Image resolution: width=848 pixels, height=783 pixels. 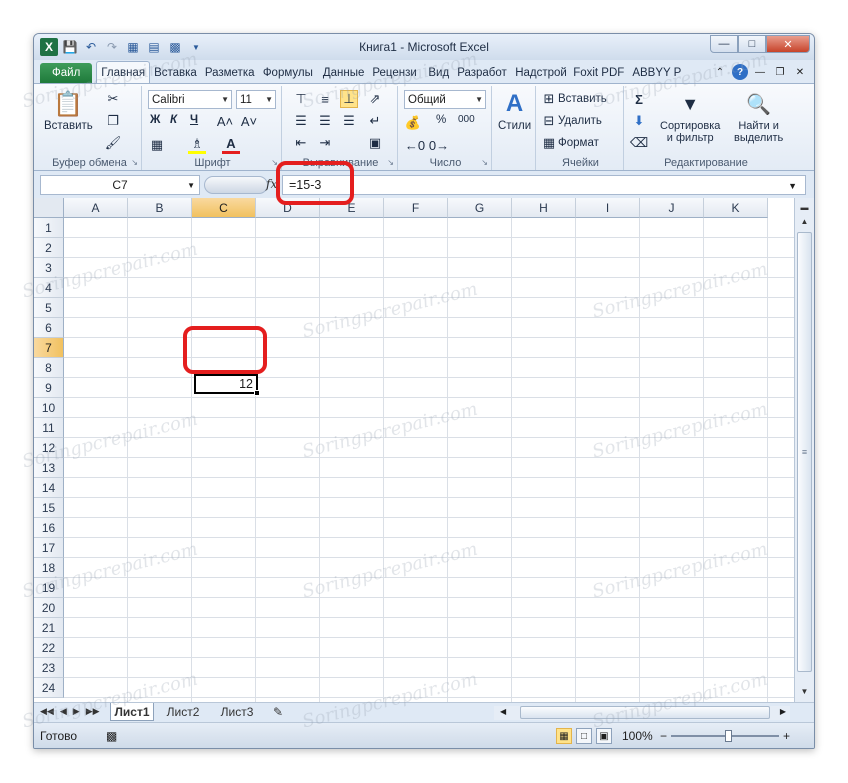 I want to click on doc-min-icon: —, so click(x=760, y=72).